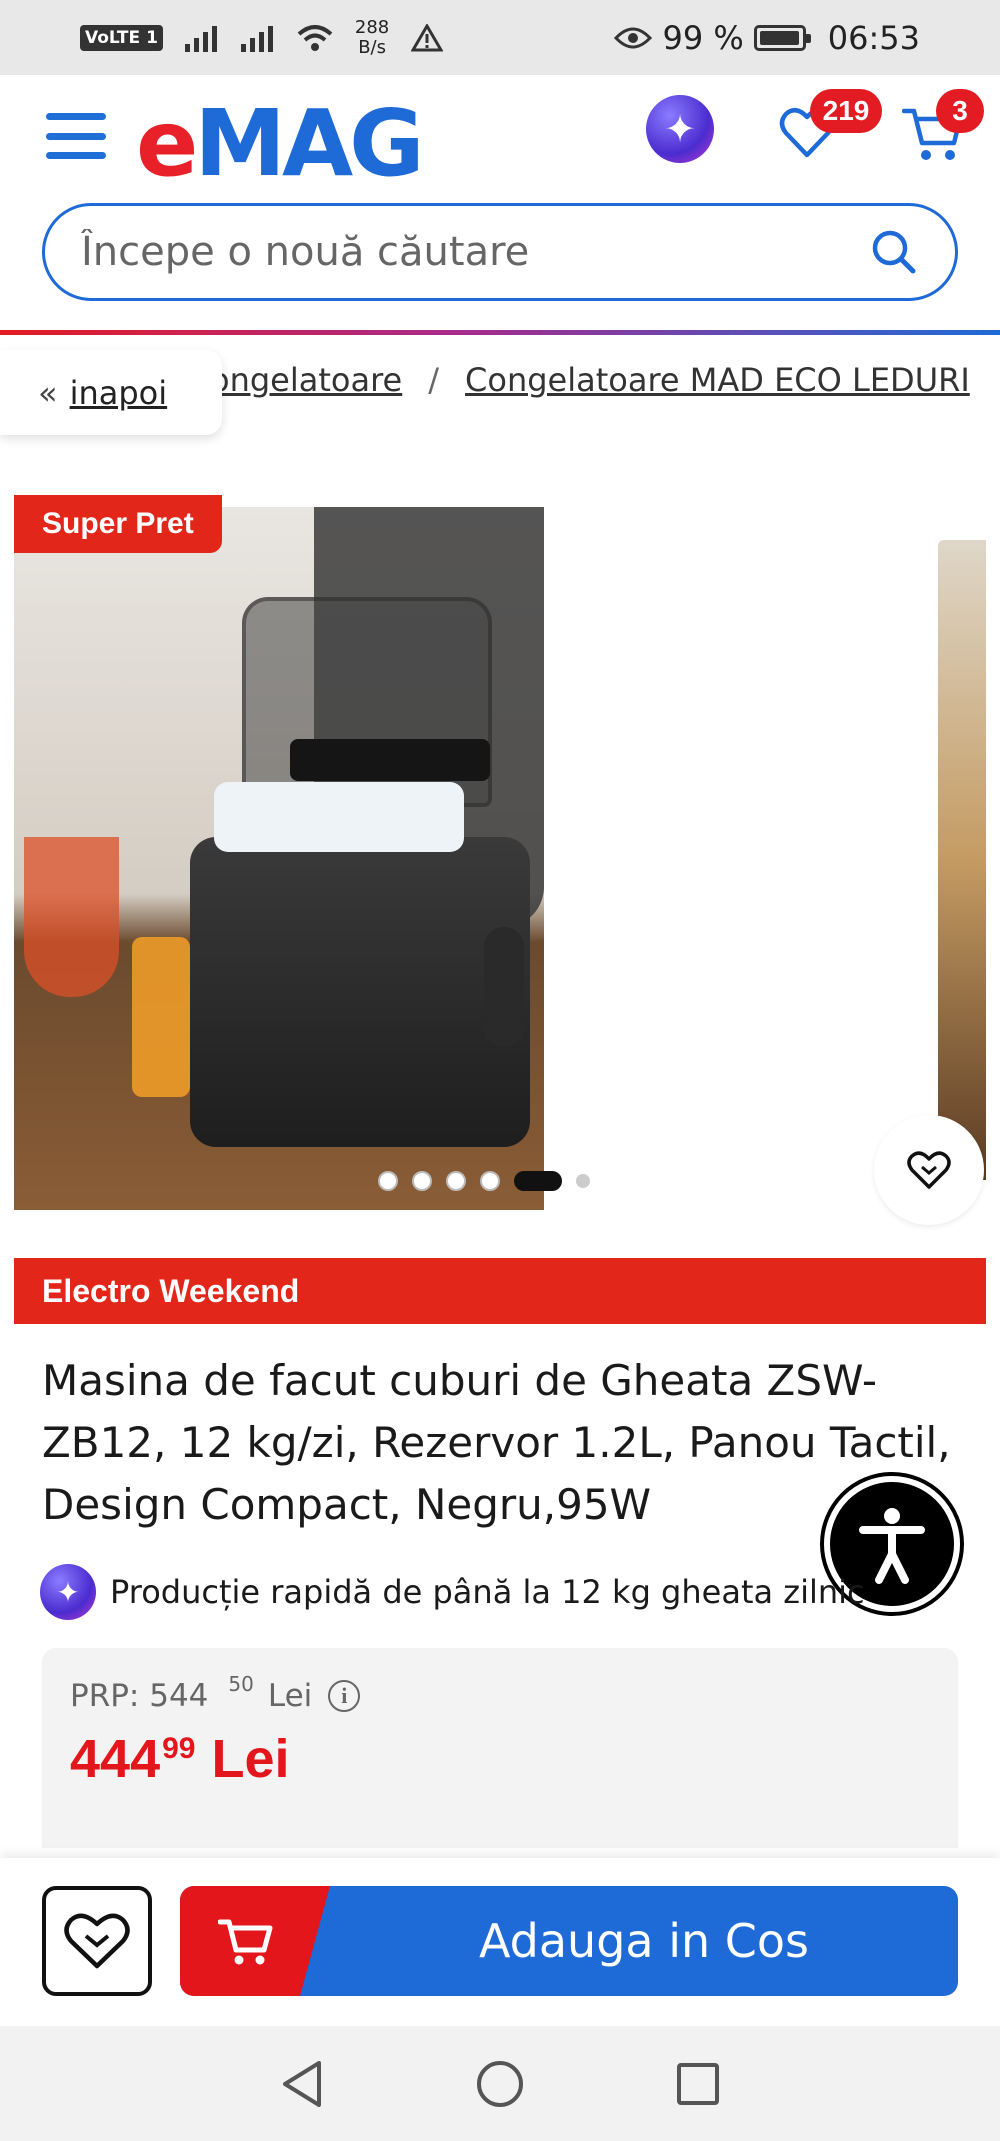 The width and height of the screenshot is (1000, 2141). I want to click on cart-icon, so click(245, 1942).